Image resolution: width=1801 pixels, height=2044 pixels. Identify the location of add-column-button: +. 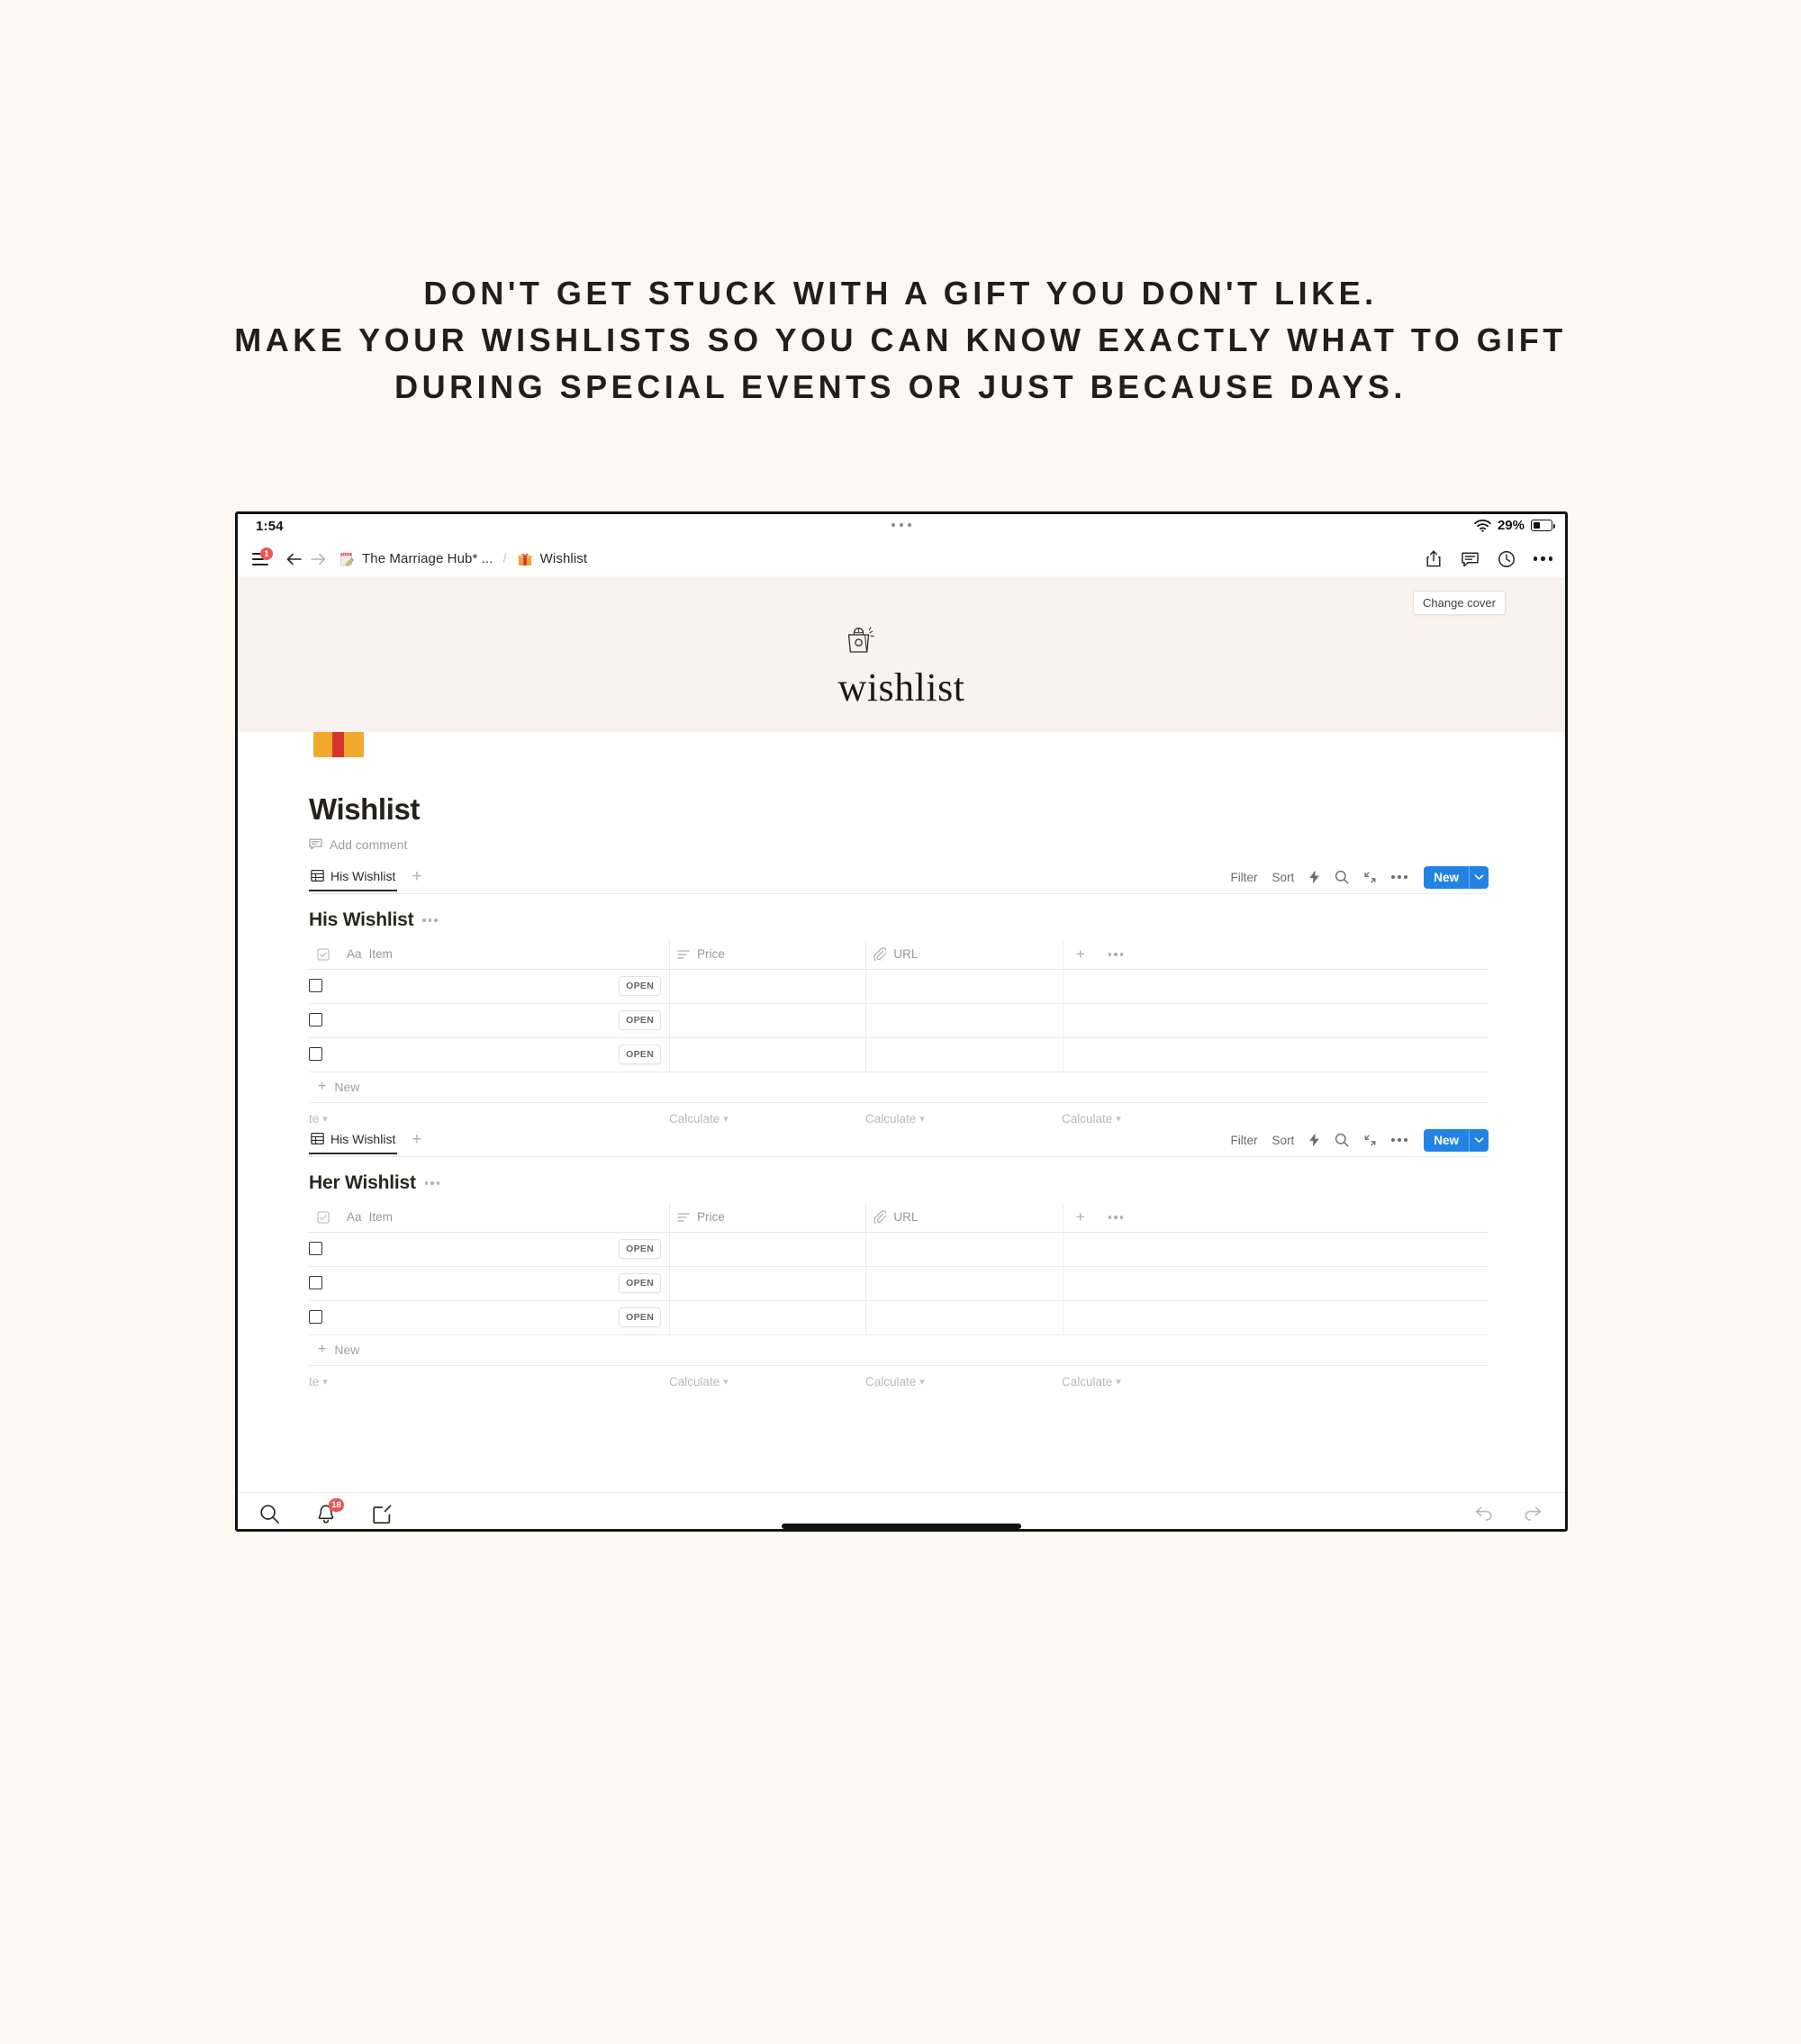
(1080, 1217).